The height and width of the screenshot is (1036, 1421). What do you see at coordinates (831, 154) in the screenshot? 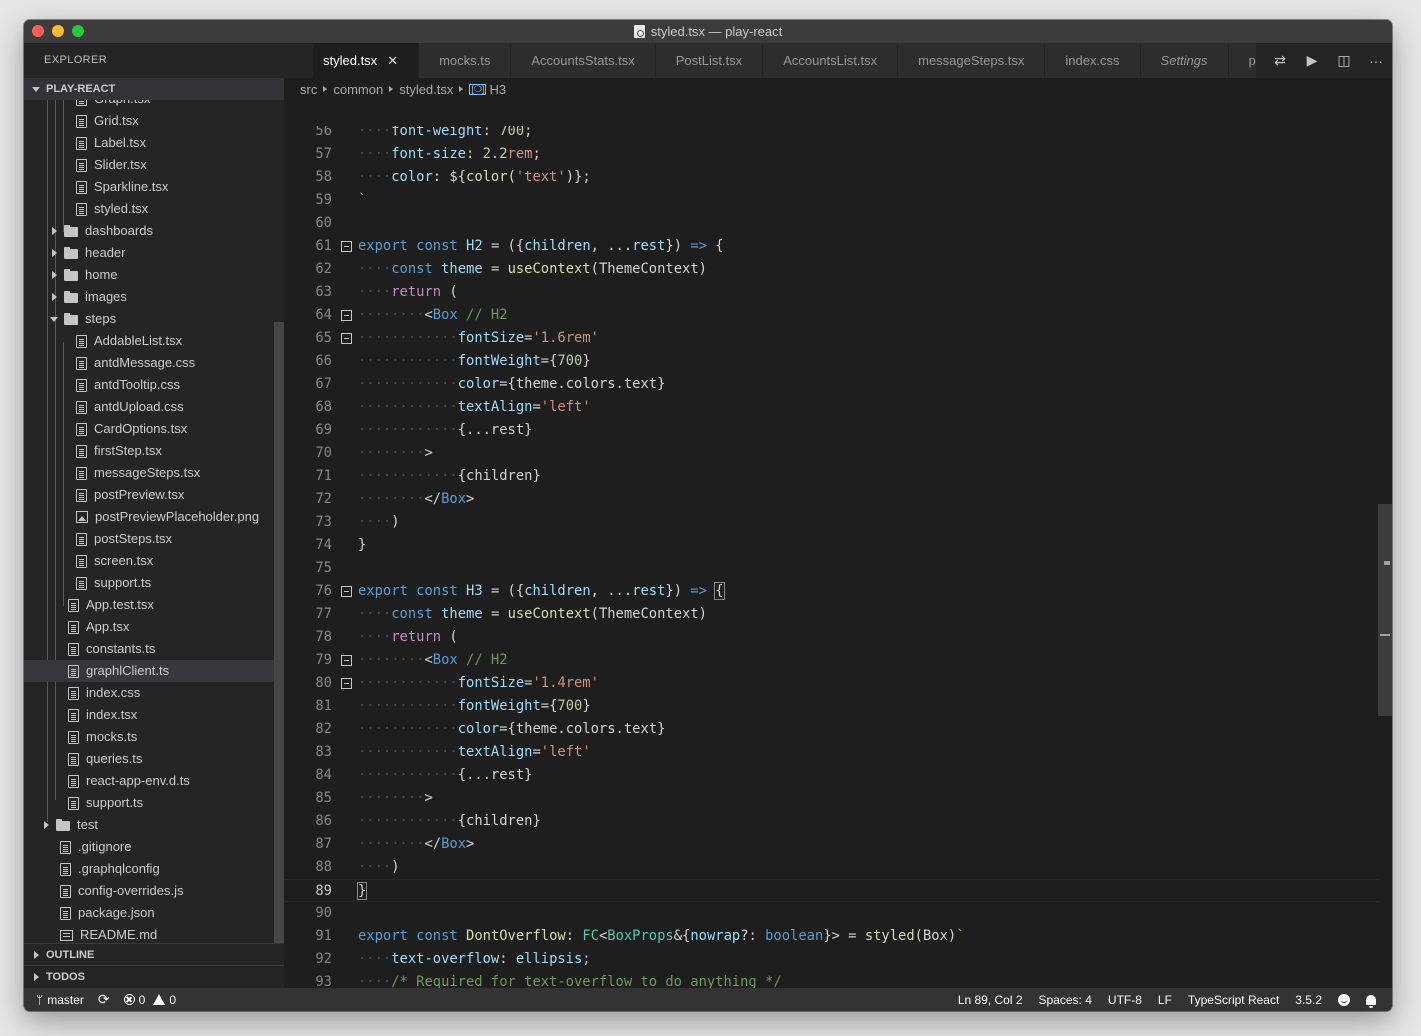
I see `code-line: 57 ····font-size: 2.2rem;` at bounding box center [831, 154].